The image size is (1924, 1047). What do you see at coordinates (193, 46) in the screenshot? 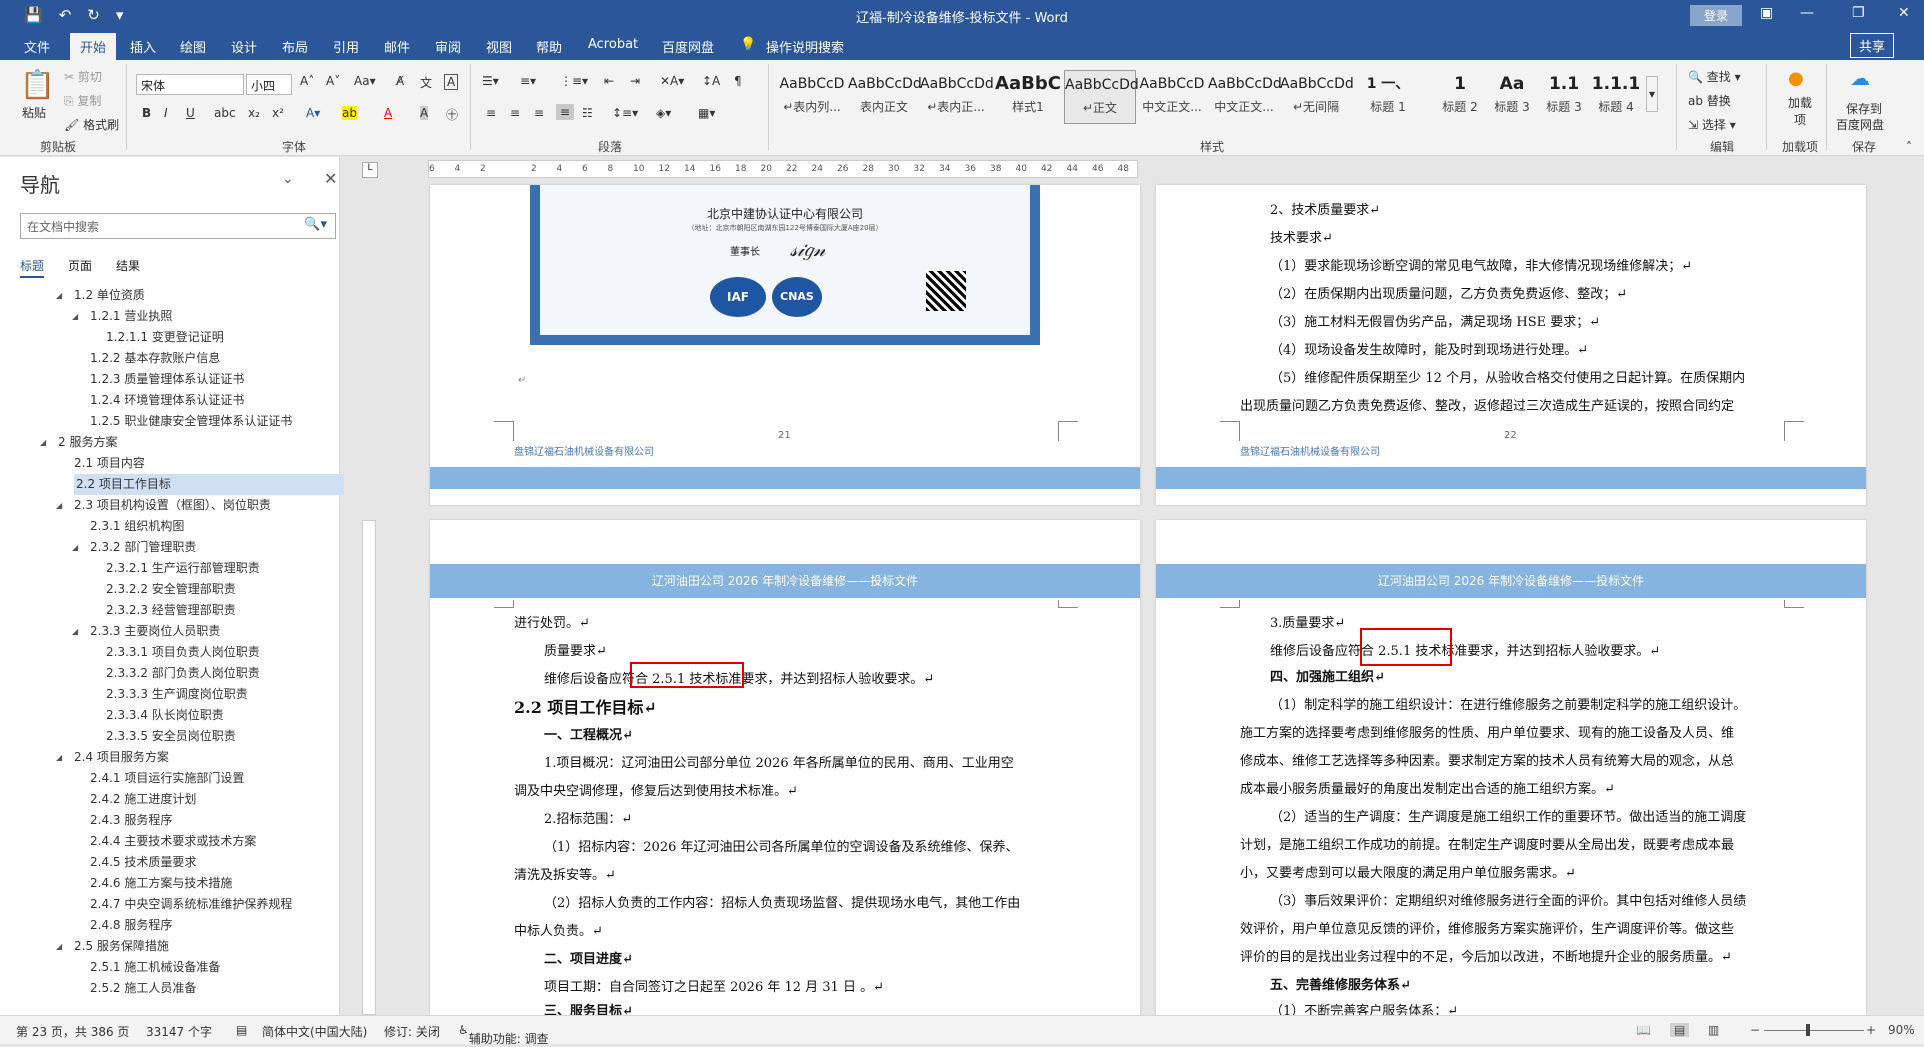
I see `tab-draw: 绘图` at bounding box center [193, 46].